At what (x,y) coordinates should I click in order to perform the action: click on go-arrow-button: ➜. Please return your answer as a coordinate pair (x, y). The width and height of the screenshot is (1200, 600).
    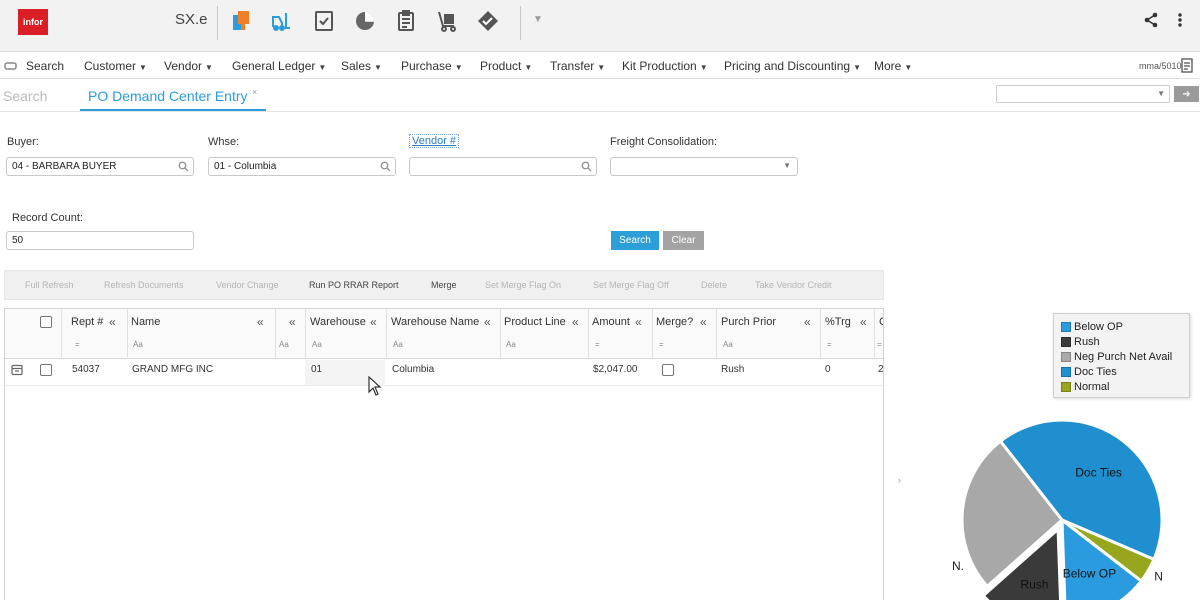
    Looking at the image, I should click on (1186, 94).